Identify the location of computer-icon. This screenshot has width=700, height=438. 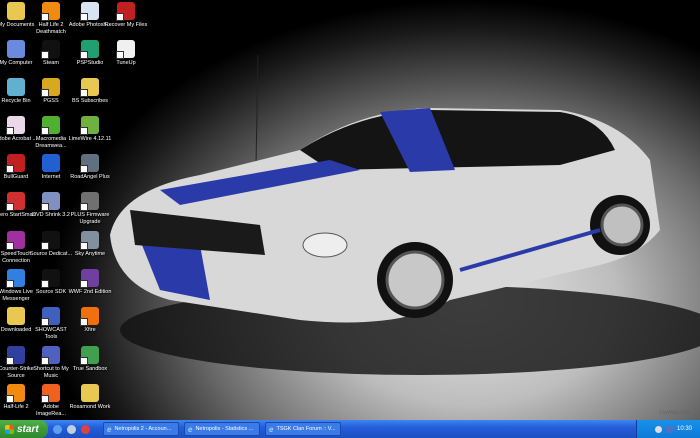
(16, 49).